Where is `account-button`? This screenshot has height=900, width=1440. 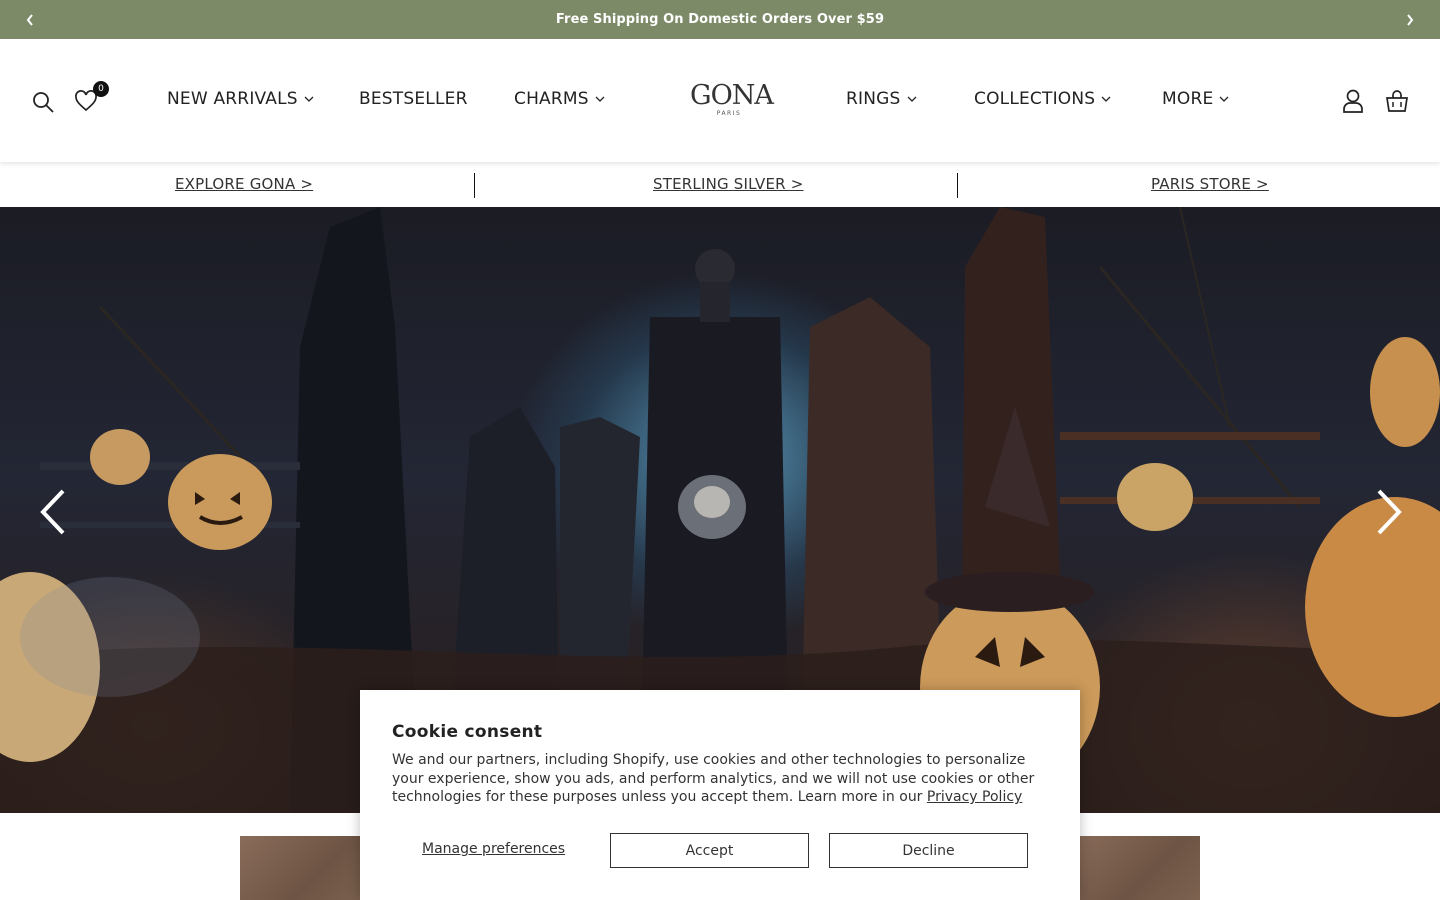
account-button is located at coordinates (1353, 101).